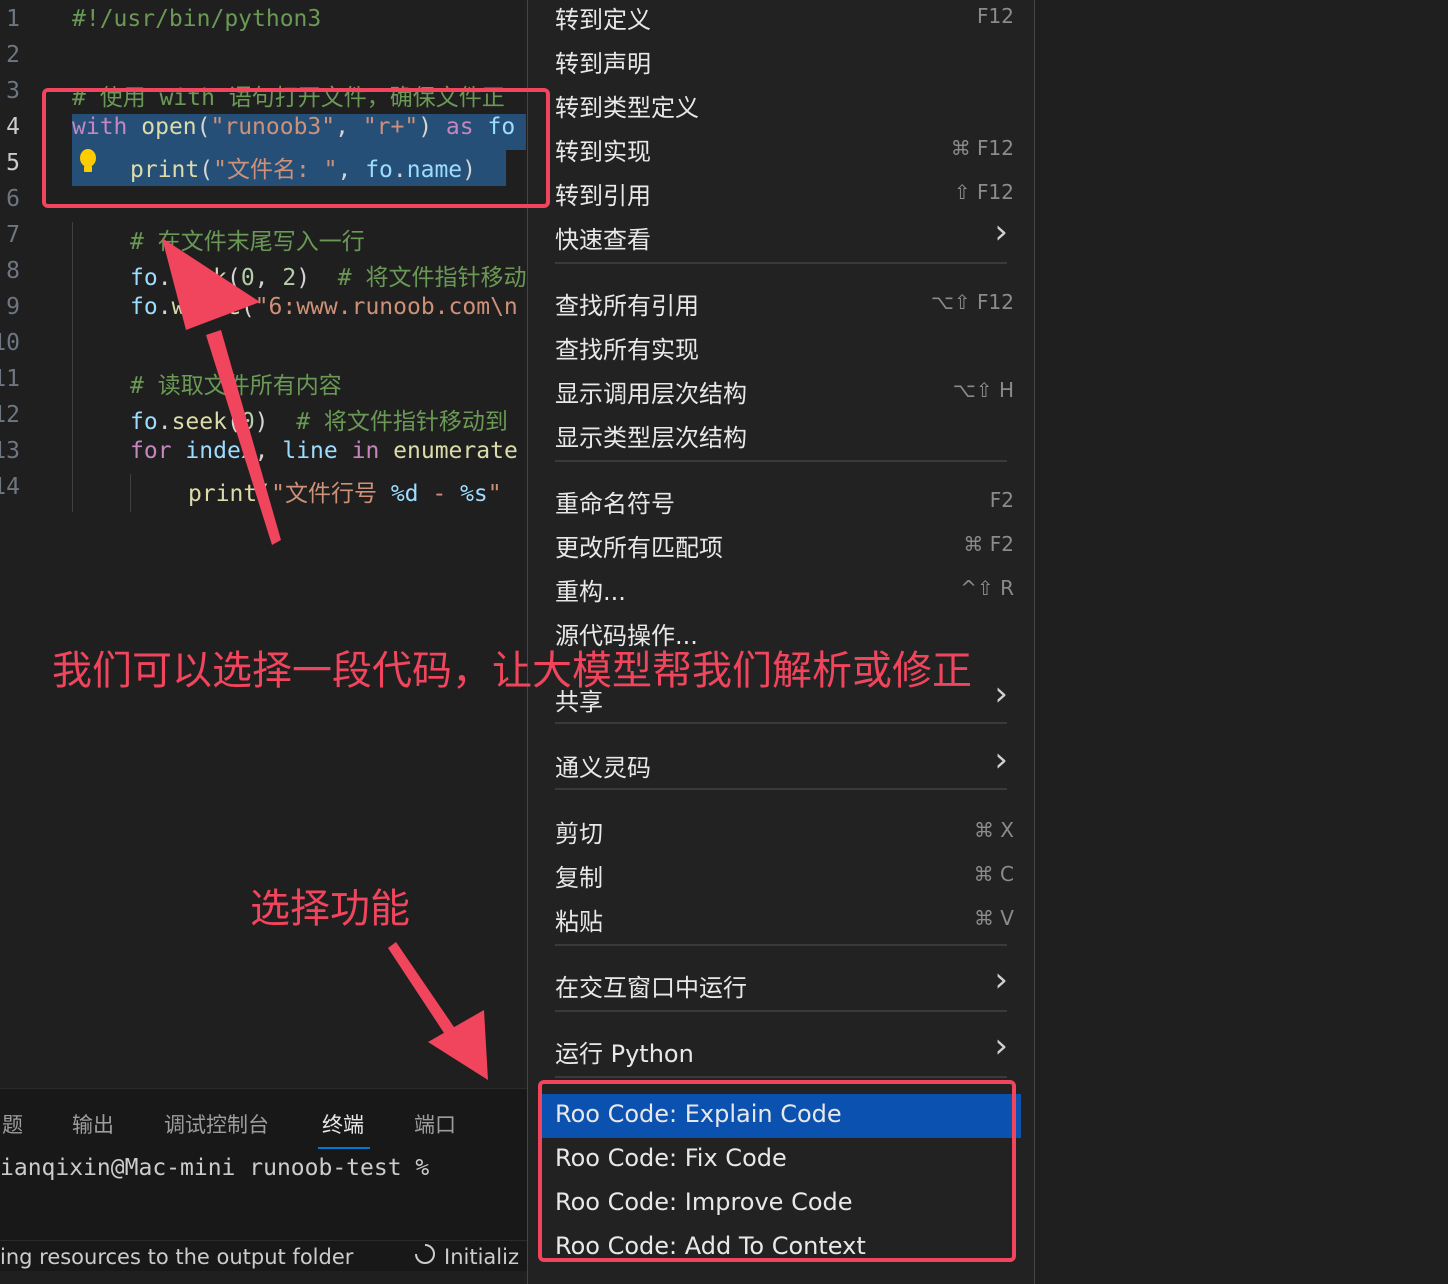 Image resolution: width=1448 pixels, height=1284 pixels. I want to click on arrow-down-icon, so click(438, 1011).